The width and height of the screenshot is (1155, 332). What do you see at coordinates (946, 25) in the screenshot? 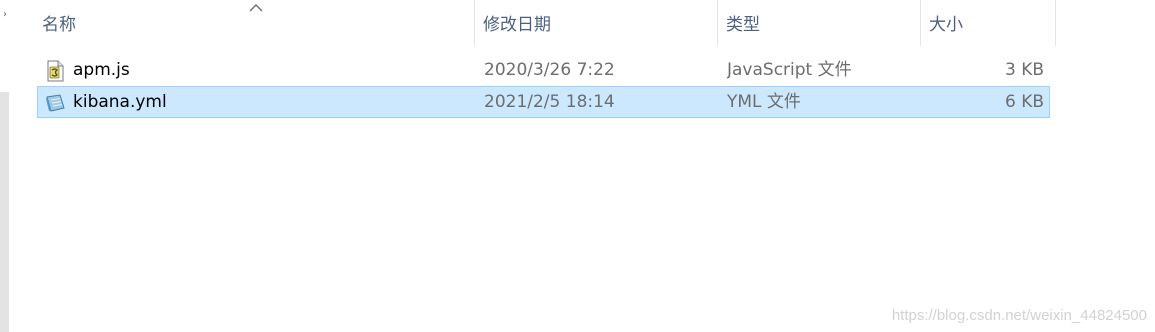
I see `column-header-size-label: 大小` at bounding box center [946, 25].